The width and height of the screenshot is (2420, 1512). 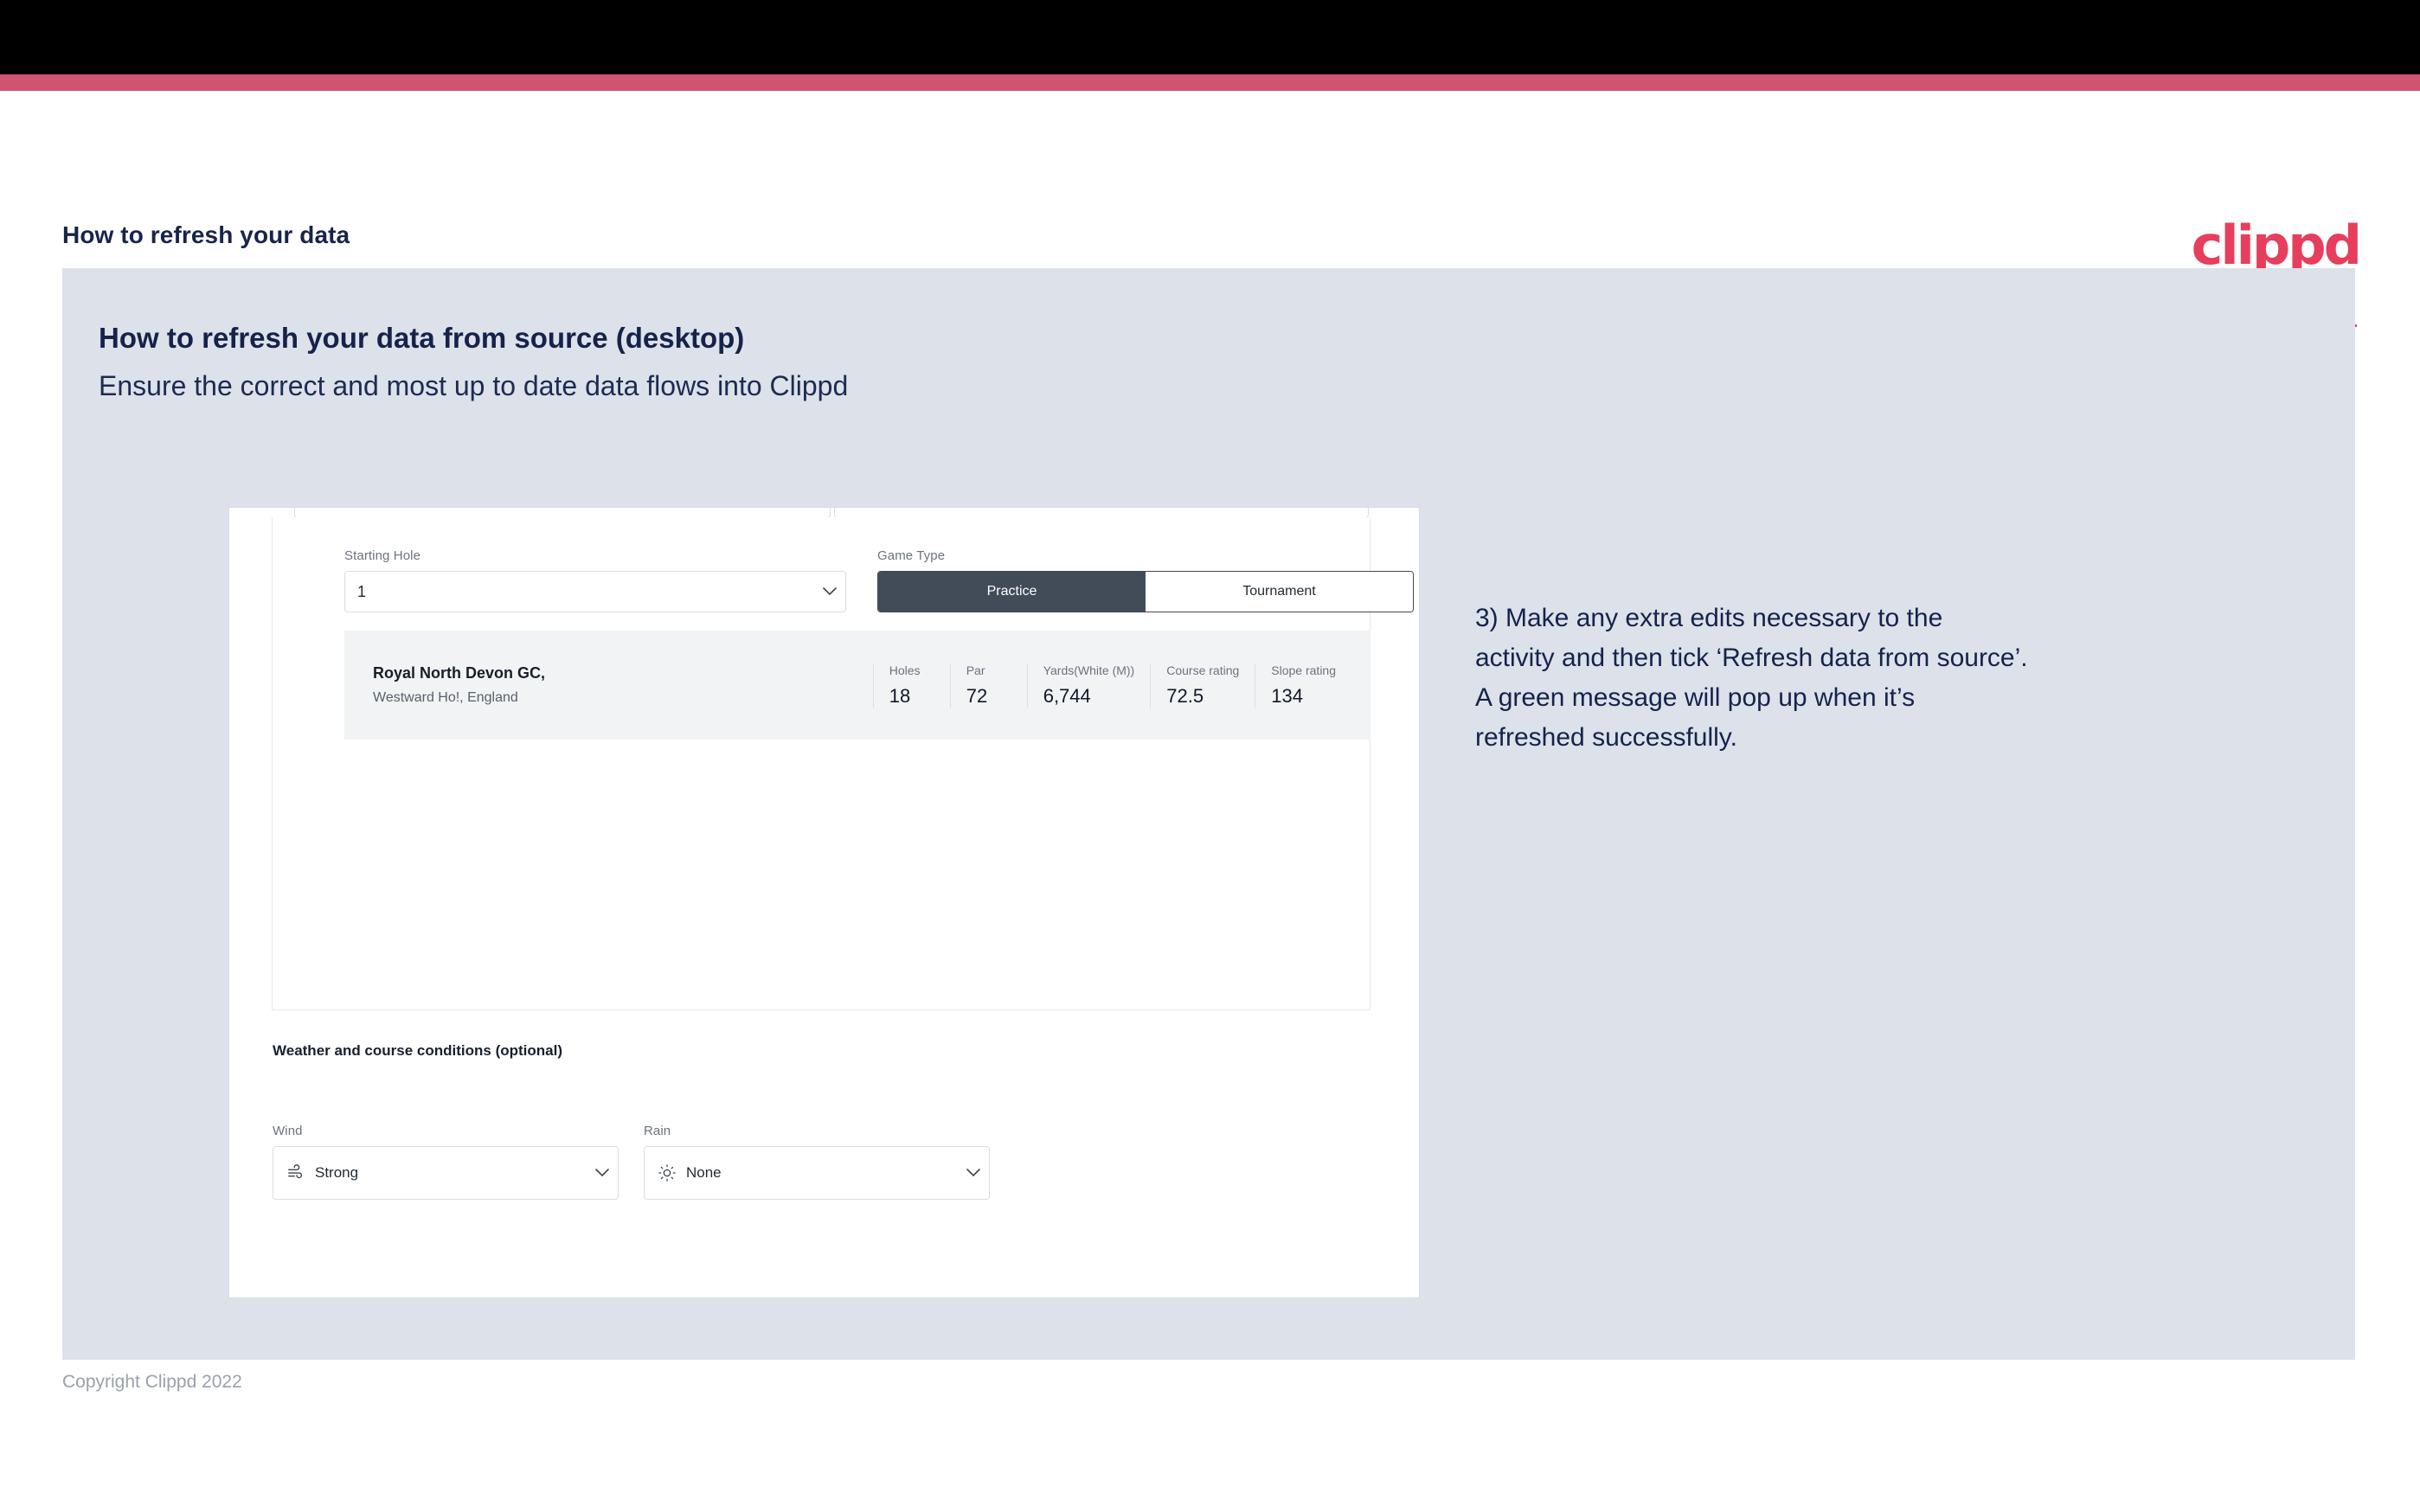 What do you see at coordinates (1012, 592) in the screenshot?
I see `game-type-practice-button: Practice` at bounding box center [1012, 592].